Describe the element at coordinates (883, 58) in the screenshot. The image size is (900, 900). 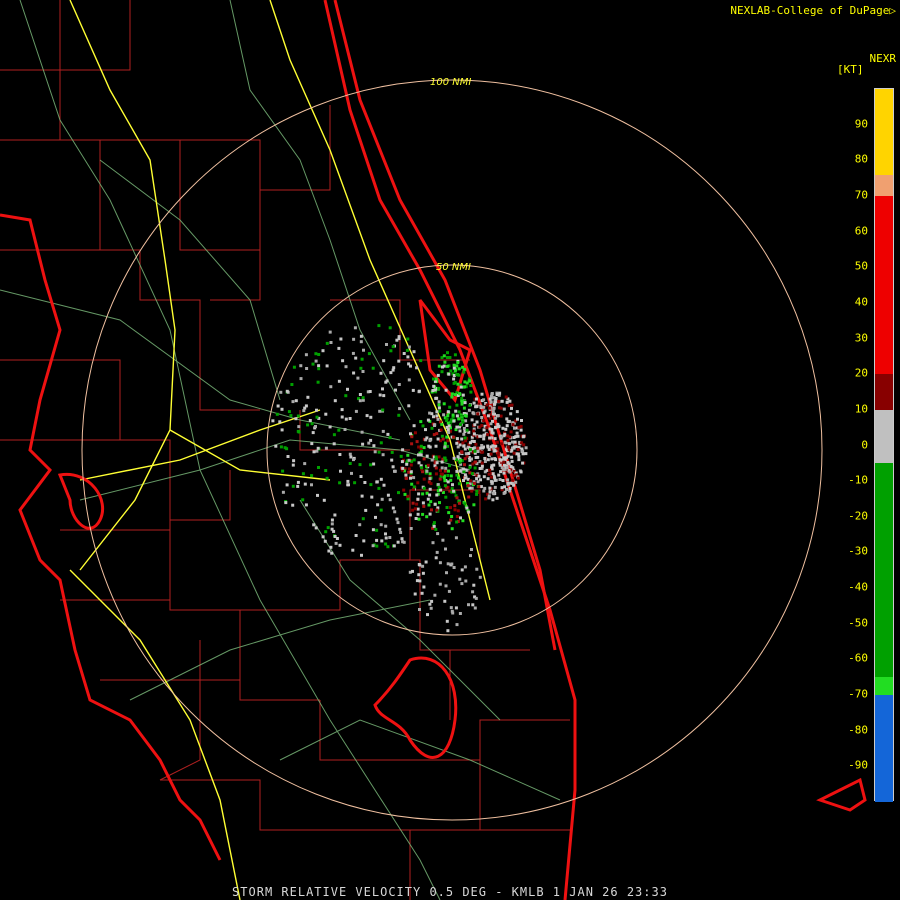
I see `legend-product-label: NEXR` at that location.